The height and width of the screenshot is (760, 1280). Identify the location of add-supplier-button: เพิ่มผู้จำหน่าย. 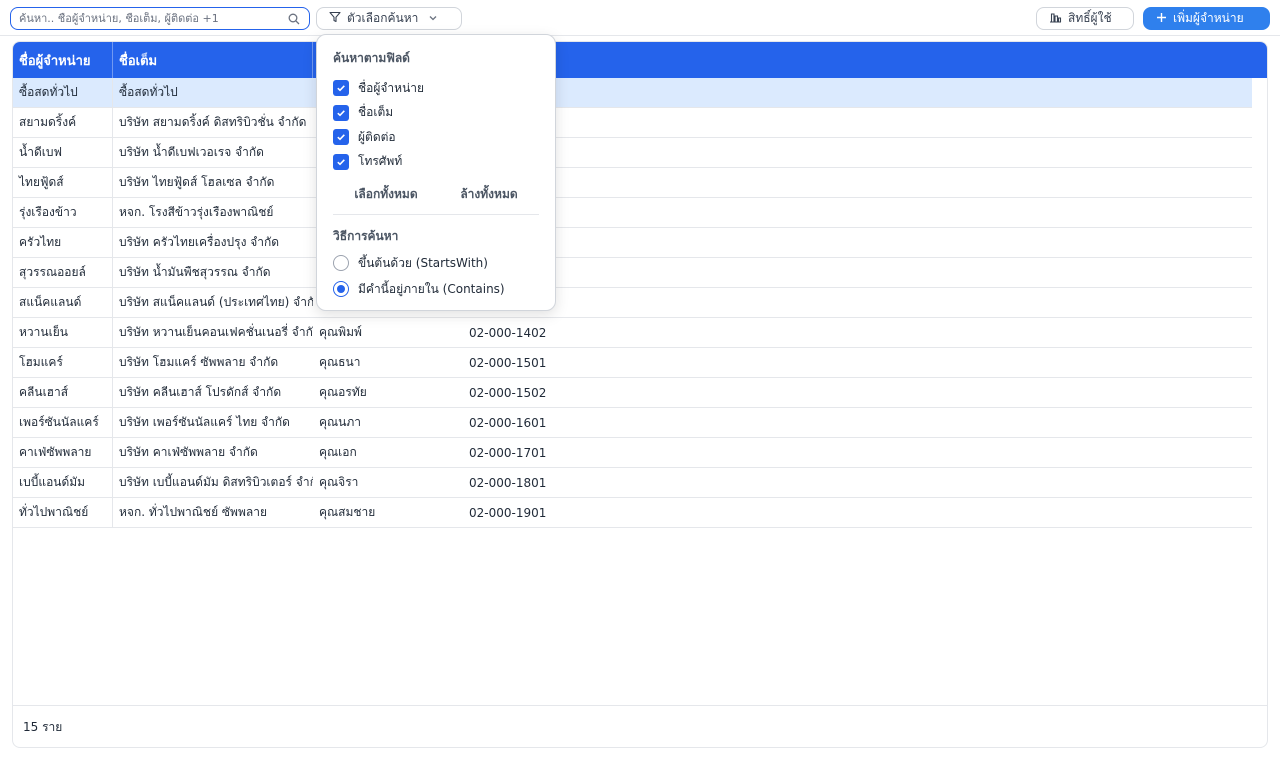
(1206, 18).